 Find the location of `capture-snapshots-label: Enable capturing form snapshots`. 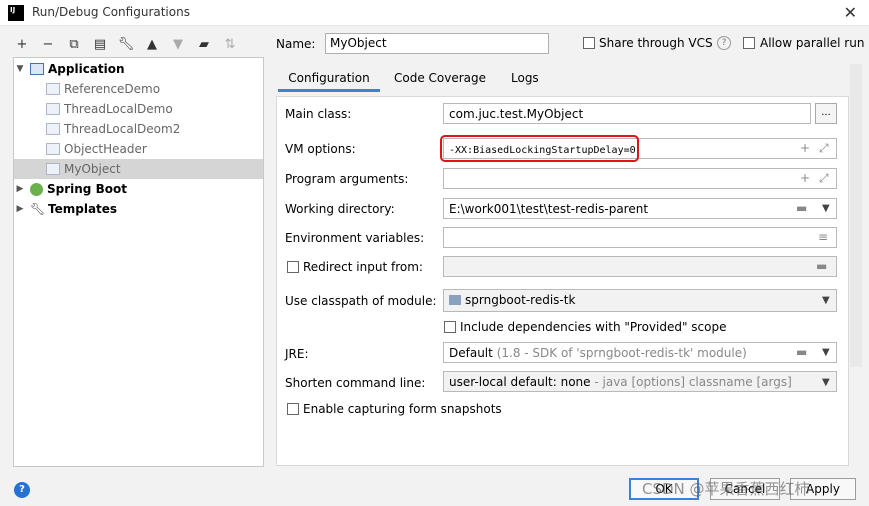

capture-snapshots-label: Enable capturing form snapshots is located at coordinates (402, 409).